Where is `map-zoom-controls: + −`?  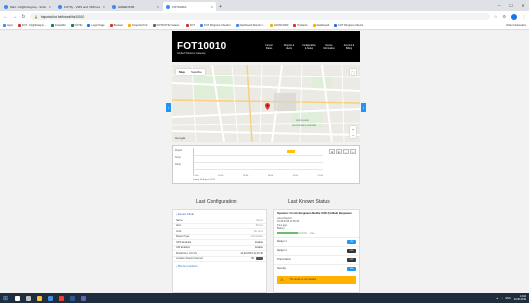 map-zoom-controls: + − is located at coordinates (353, 132).